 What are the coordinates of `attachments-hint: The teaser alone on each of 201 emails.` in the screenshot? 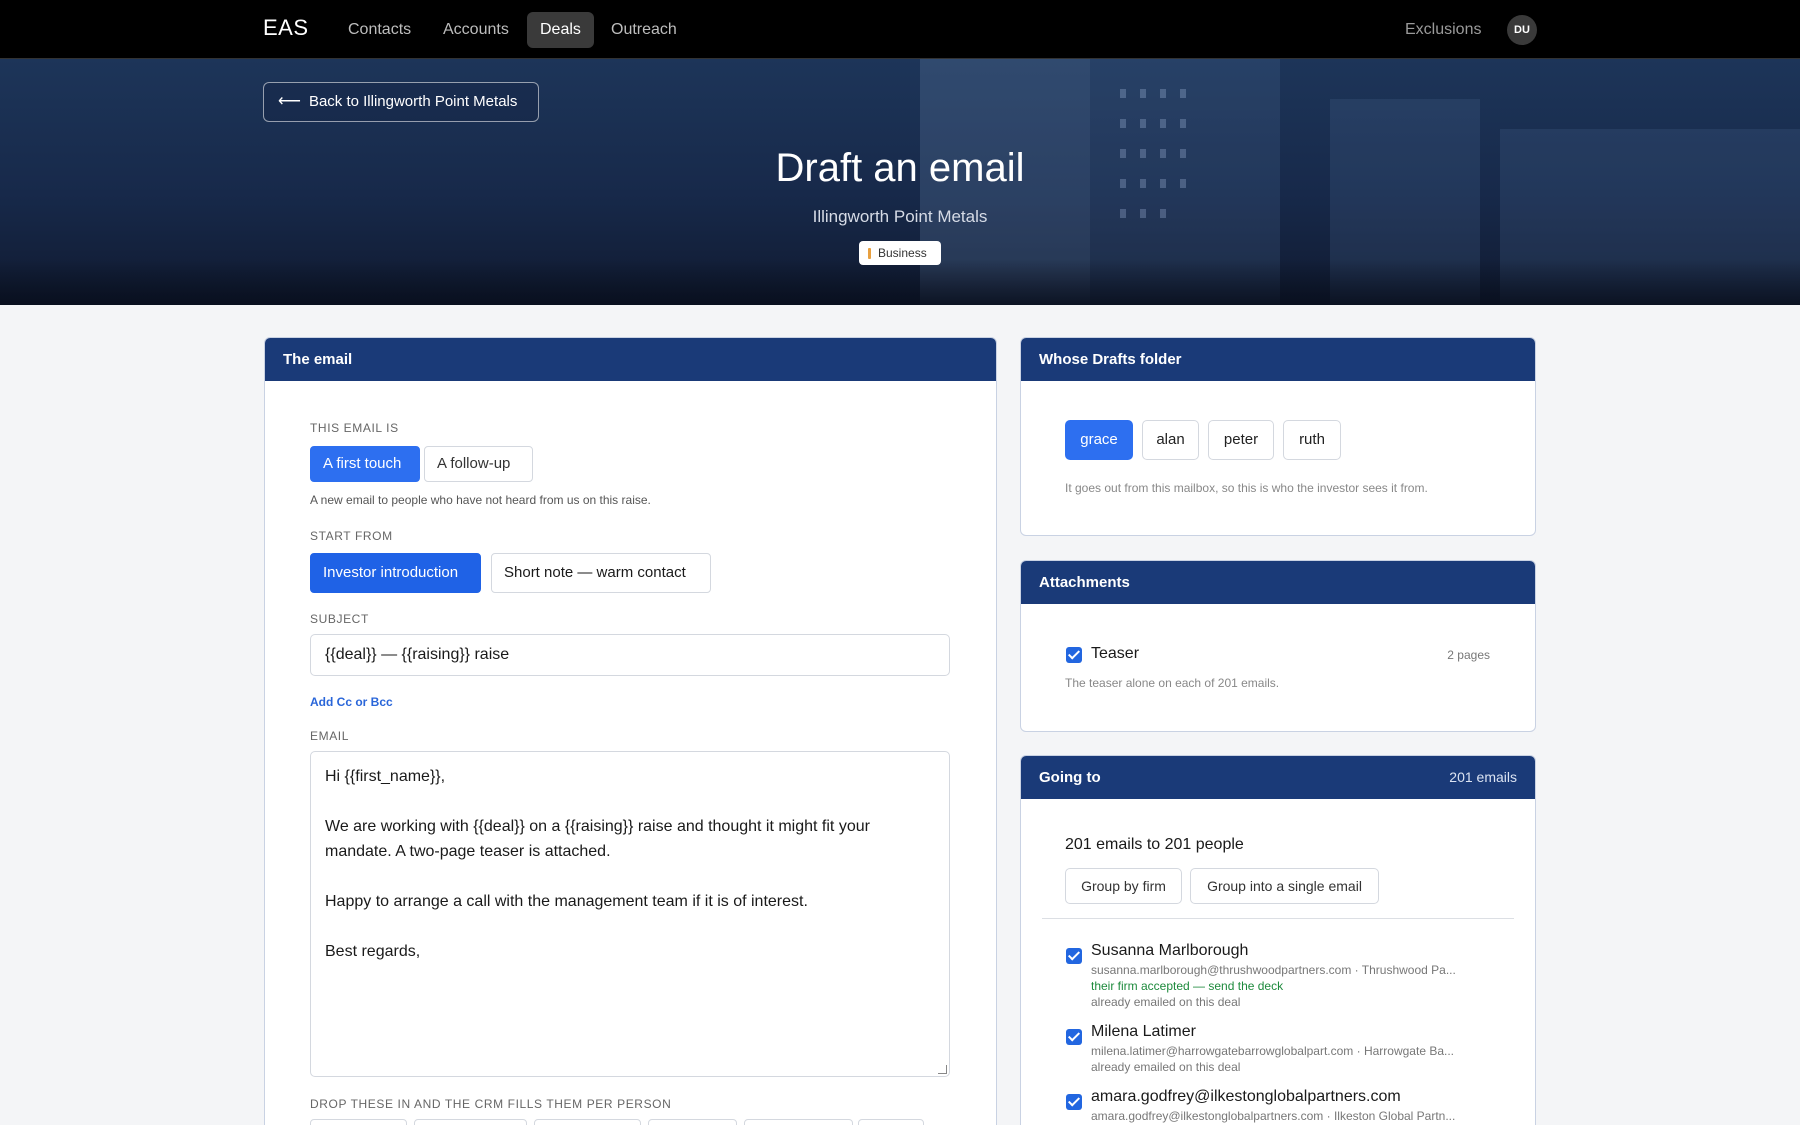 It's located at (1172, 683).